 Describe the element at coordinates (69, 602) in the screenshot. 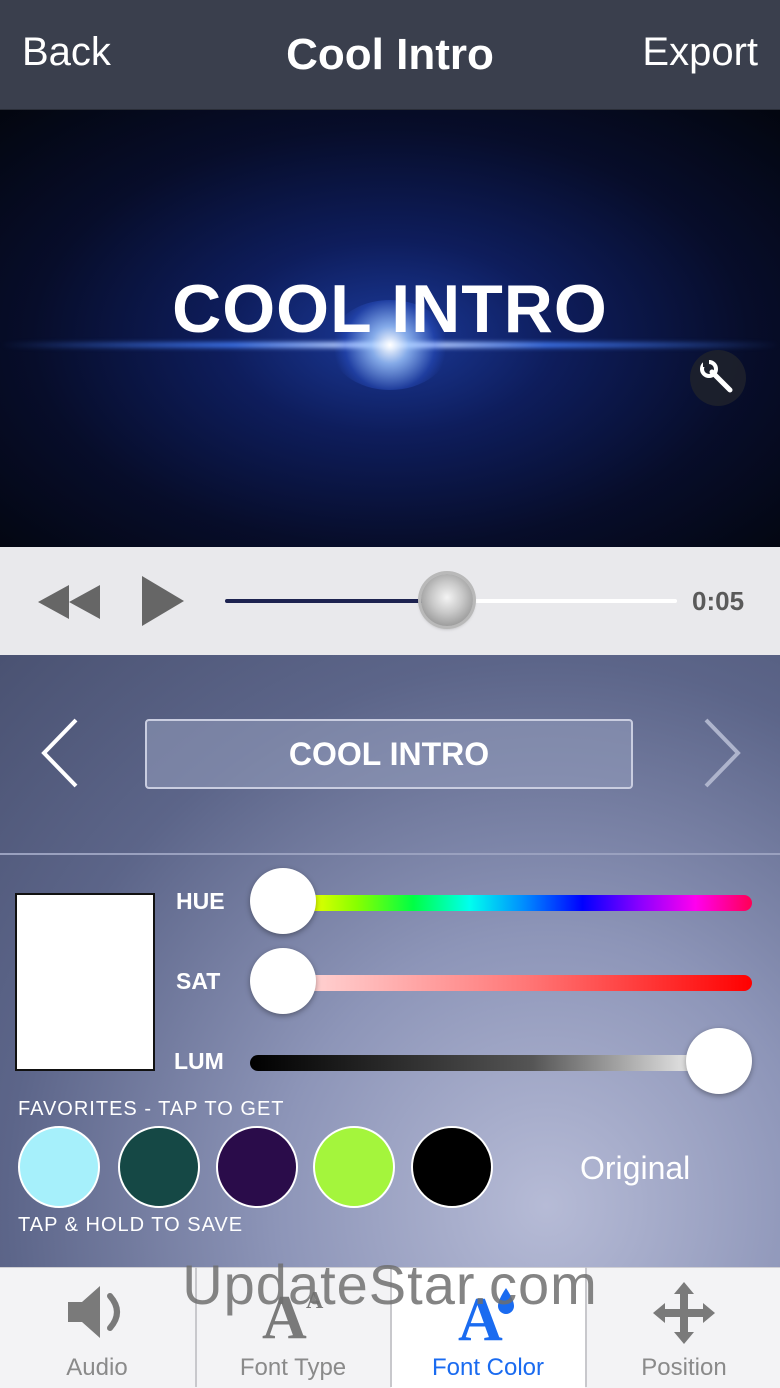

I see `rewind-icon` at that location.